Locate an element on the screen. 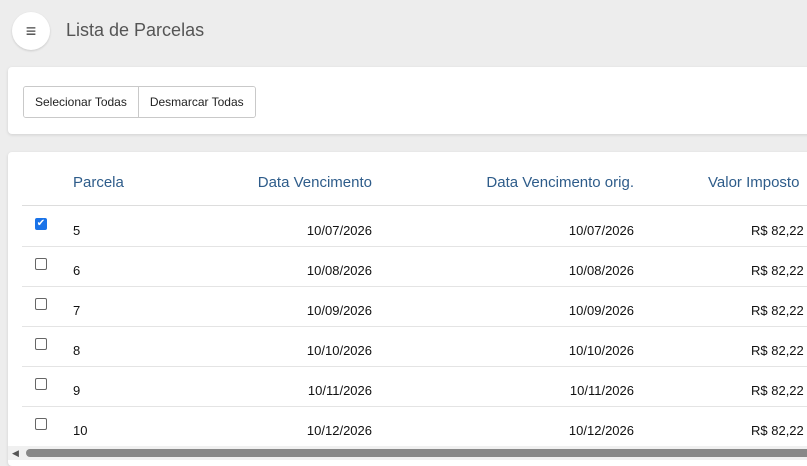 The image size is (807, 466). column-header-parcela: Parcela is located at coordinates (98, 182).